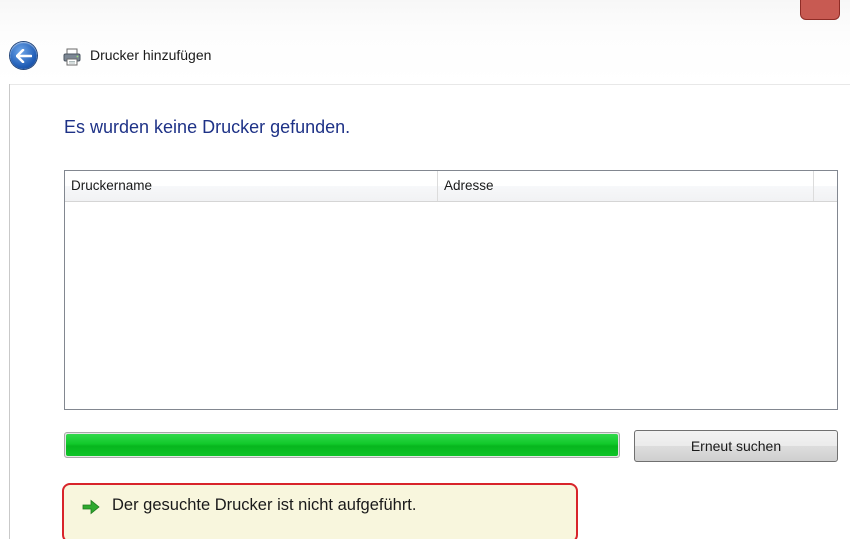 The width and height of the screenshot is (850, 539). Describe the element at coordinates (9, 311) in the screenshot. I see `window-left-border` at that location.